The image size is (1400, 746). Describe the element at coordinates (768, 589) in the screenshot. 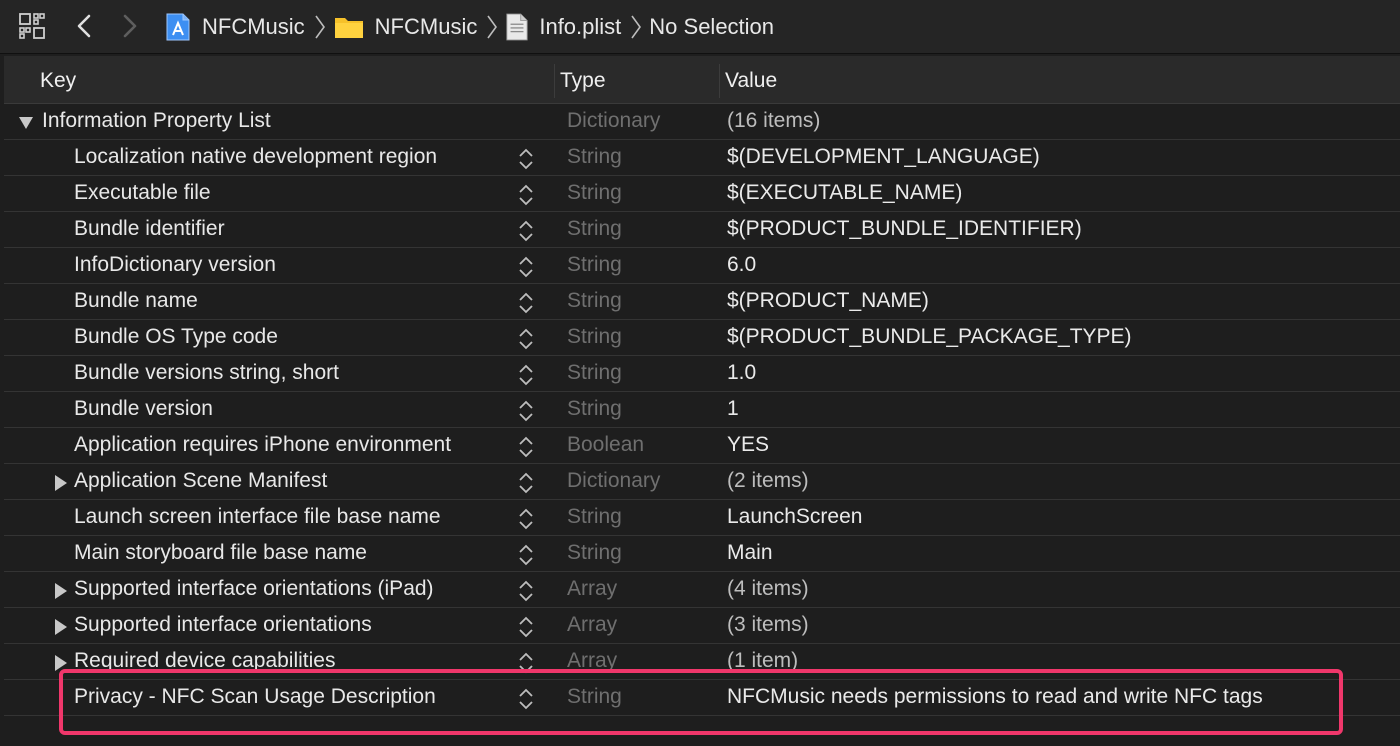

I see `row-value: (4 items)` at that location.